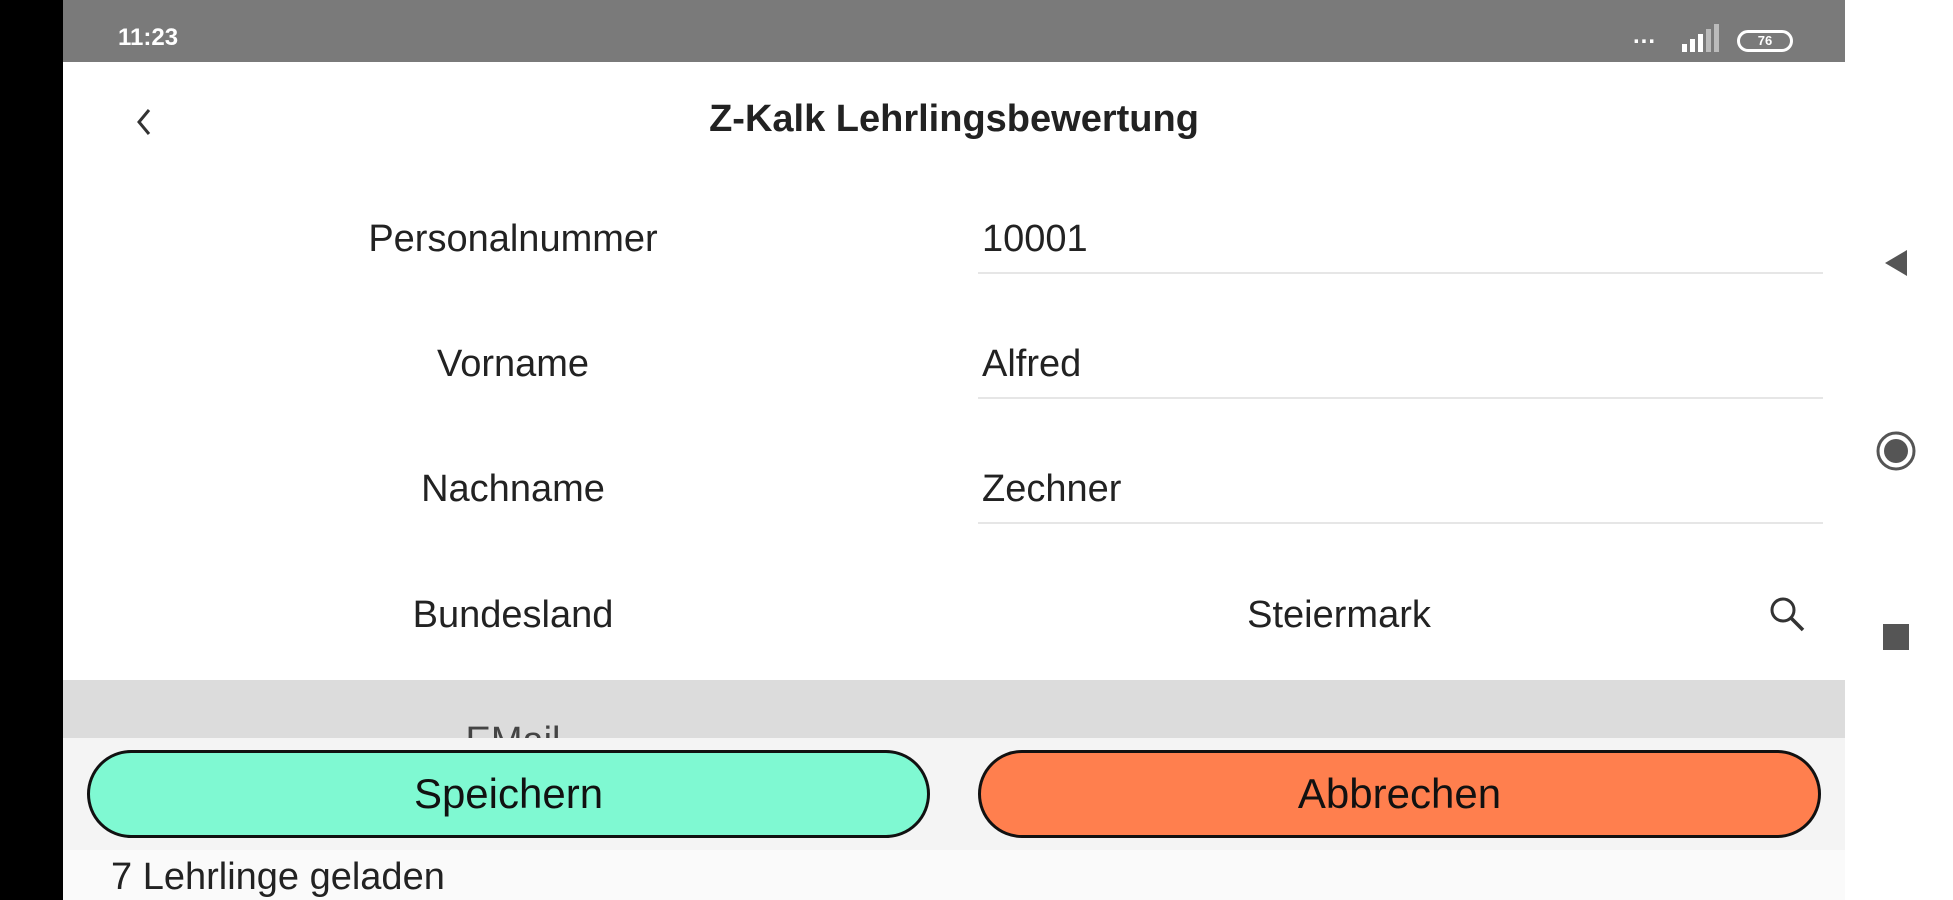  Describe the element at coordinates (954, 31) in the screenshot. I see `status-bar: 11:23 ... 76` at that location.